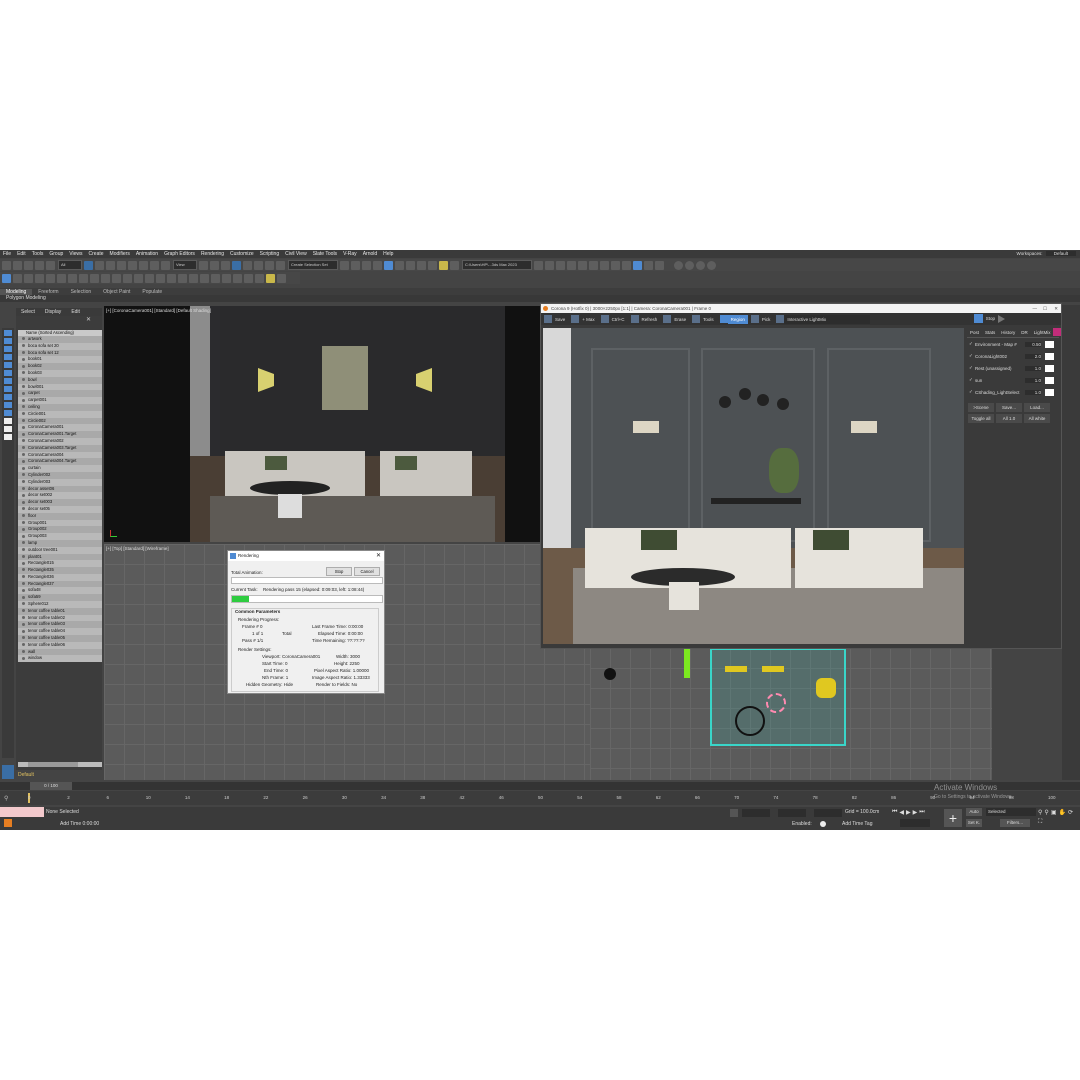 The height and width of the screenshot is (1080, 1080). Describe the element at coordinates (60, 645) in the screenshot. I see `scene-list-item: tenor coffee table06` at that location.